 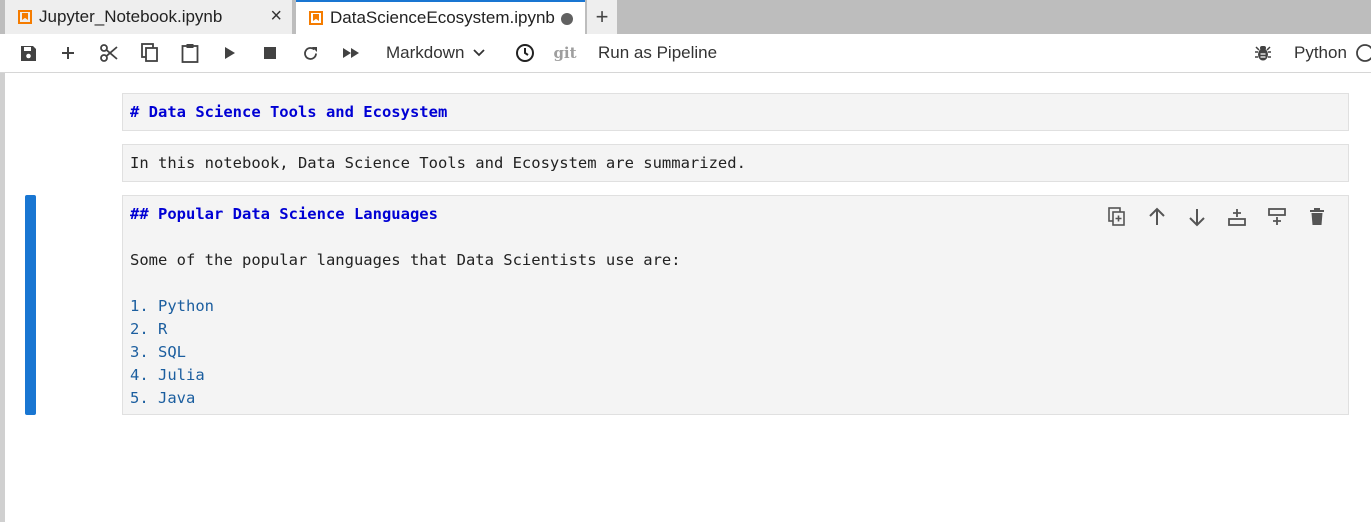 I want to click on save-button, so click(x=28, y=53).